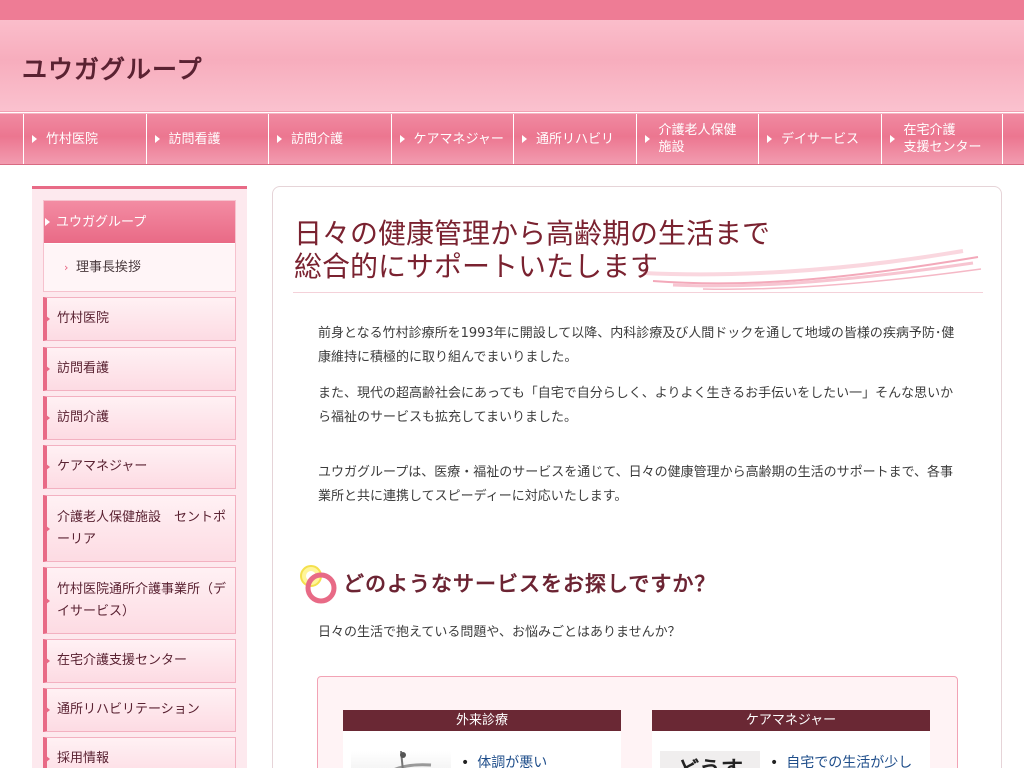  I want to click on nav-item-takemura-clinic: 竹村医院, so click(84, 139).